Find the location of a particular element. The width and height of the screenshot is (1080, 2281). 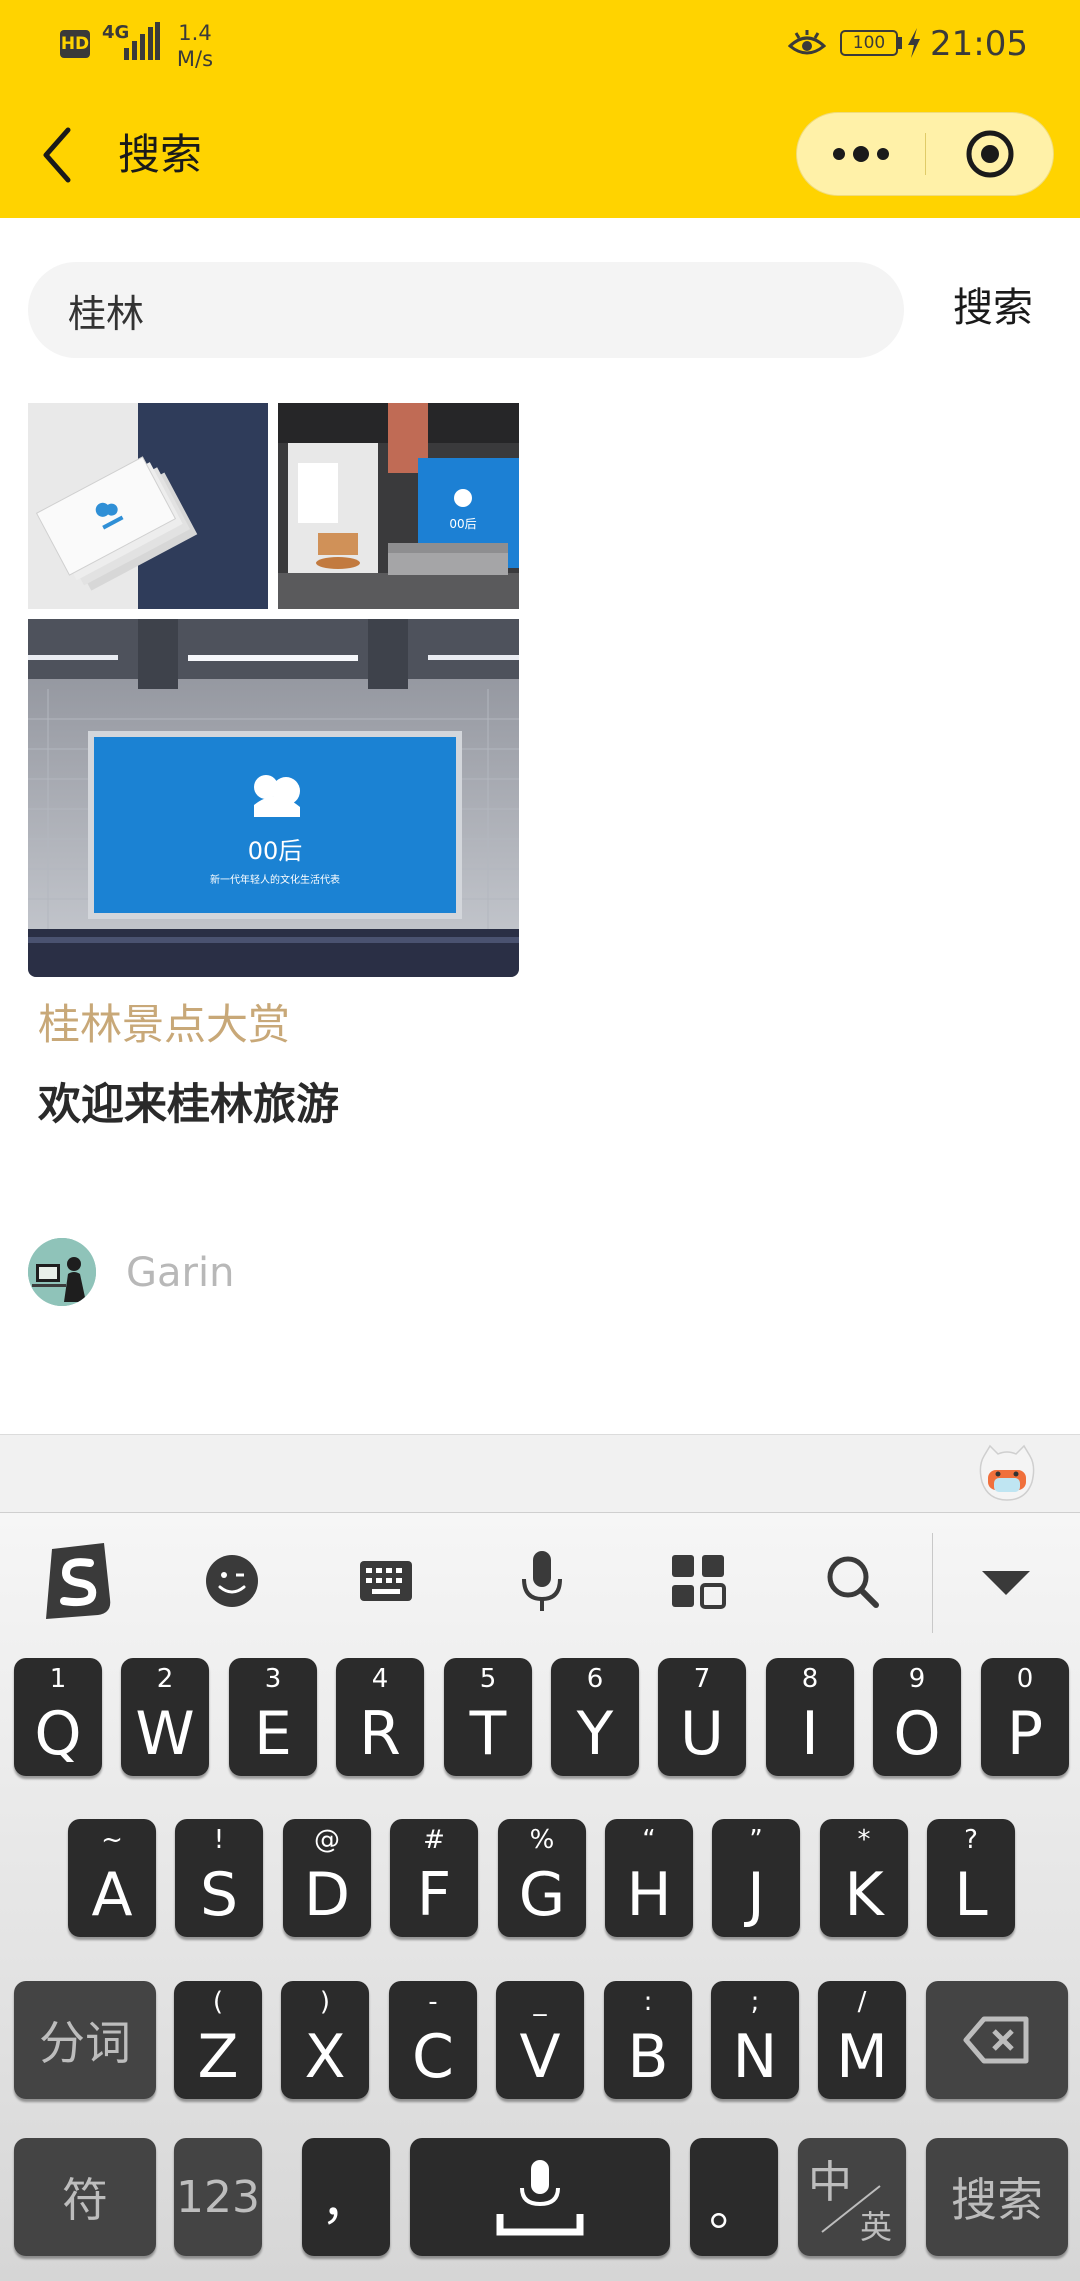

key-j: ” J is located at coordinates (756, 1878).